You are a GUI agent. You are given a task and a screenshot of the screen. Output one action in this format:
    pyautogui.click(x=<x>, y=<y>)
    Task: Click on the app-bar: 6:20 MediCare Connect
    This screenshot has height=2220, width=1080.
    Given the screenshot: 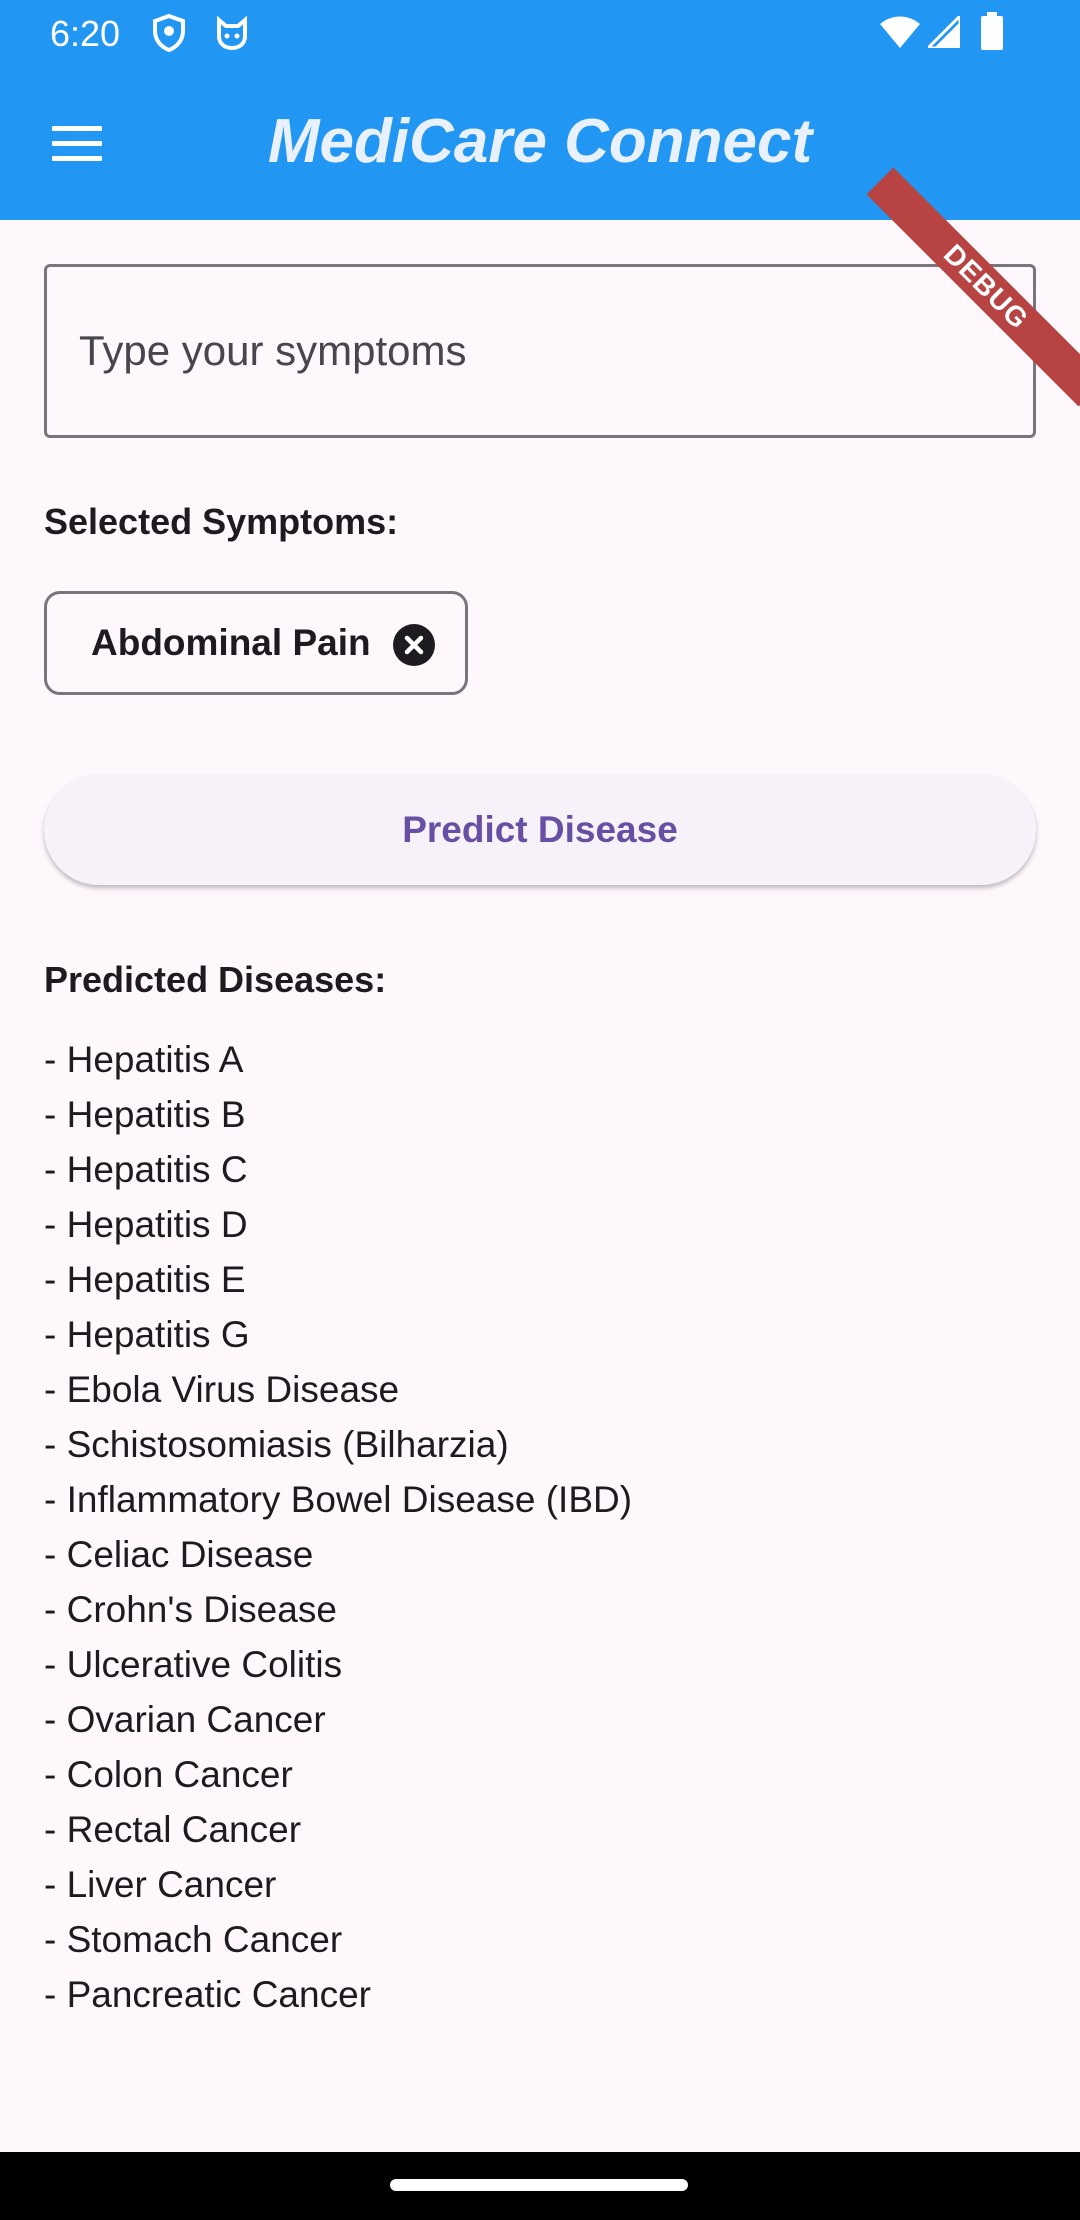 What is the action you would take?
    pyautogui.click(x=540, y=110)
    